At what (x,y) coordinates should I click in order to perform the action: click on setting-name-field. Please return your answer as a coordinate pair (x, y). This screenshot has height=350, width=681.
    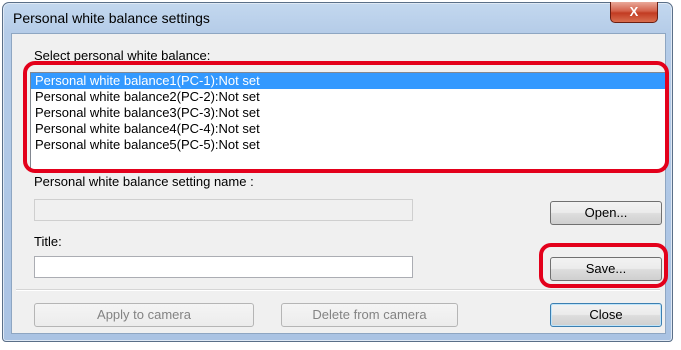
    Looking at the image, I should click on (223, 210).